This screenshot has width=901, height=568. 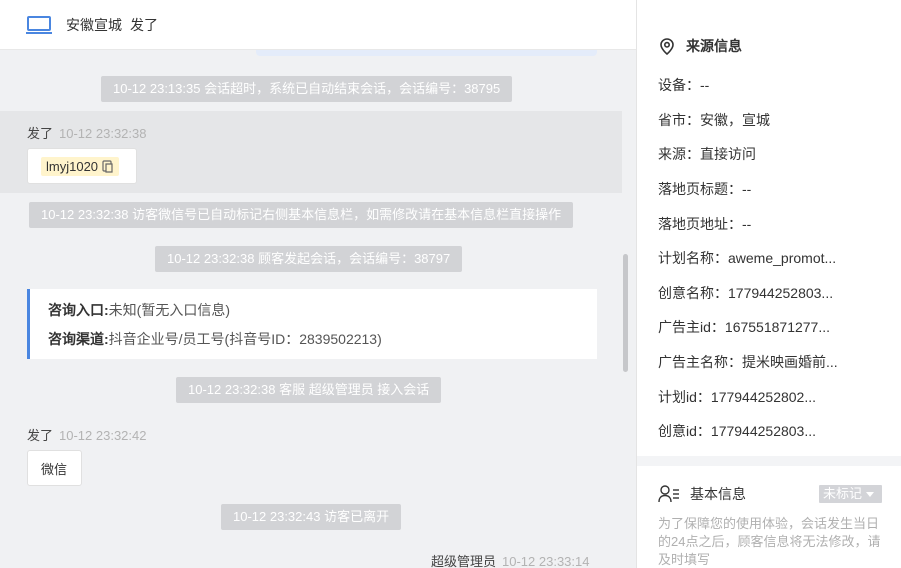 What do you see at coordinates (684, 431) in the screenshot?
I see `field-label: 创意id：` at bounding box center [684, 431].